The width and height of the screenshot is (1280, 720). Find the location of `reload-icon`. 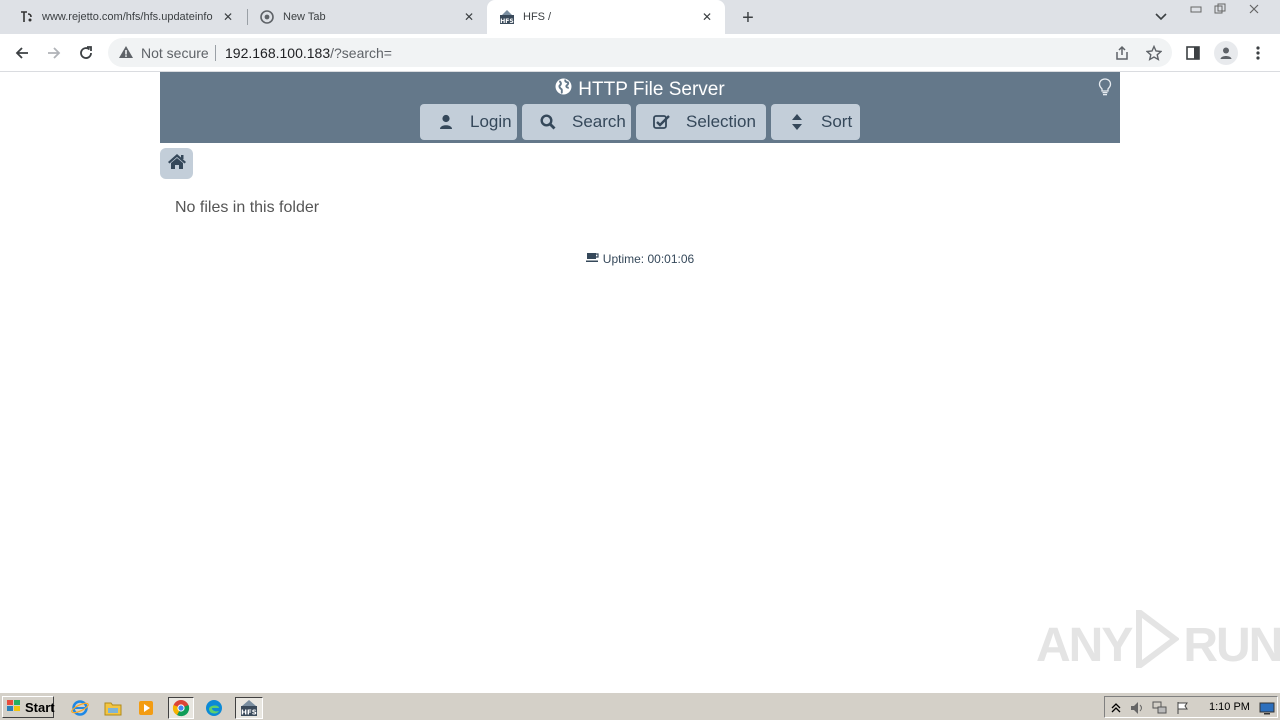

reload-icon is located at coordinates (86, 53).